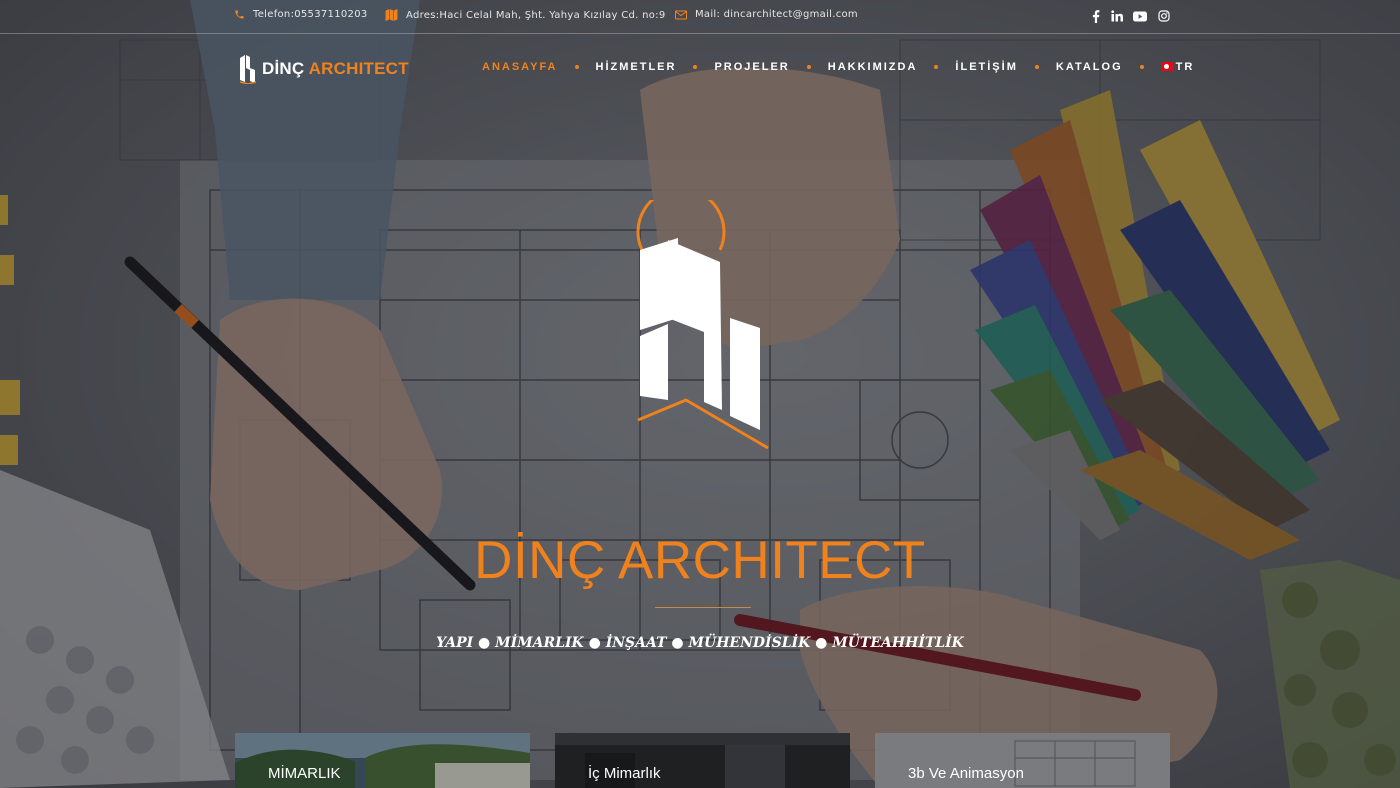 This screenshot has width=1400, height=788. What do you see at coordinates (1022, 760) in the screenshot?
I see `service-card-3b-animasyon: 3b Ve Animasyon` at bounding box center [1022, 760].